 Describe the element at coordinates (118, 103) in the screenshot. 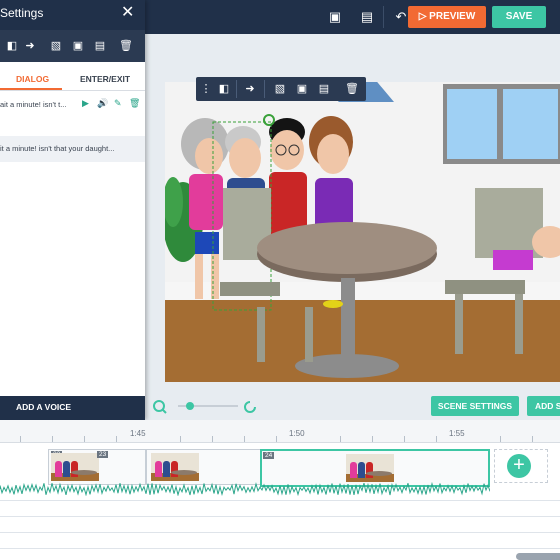

I see `pencil-icon: ✎` at that location.